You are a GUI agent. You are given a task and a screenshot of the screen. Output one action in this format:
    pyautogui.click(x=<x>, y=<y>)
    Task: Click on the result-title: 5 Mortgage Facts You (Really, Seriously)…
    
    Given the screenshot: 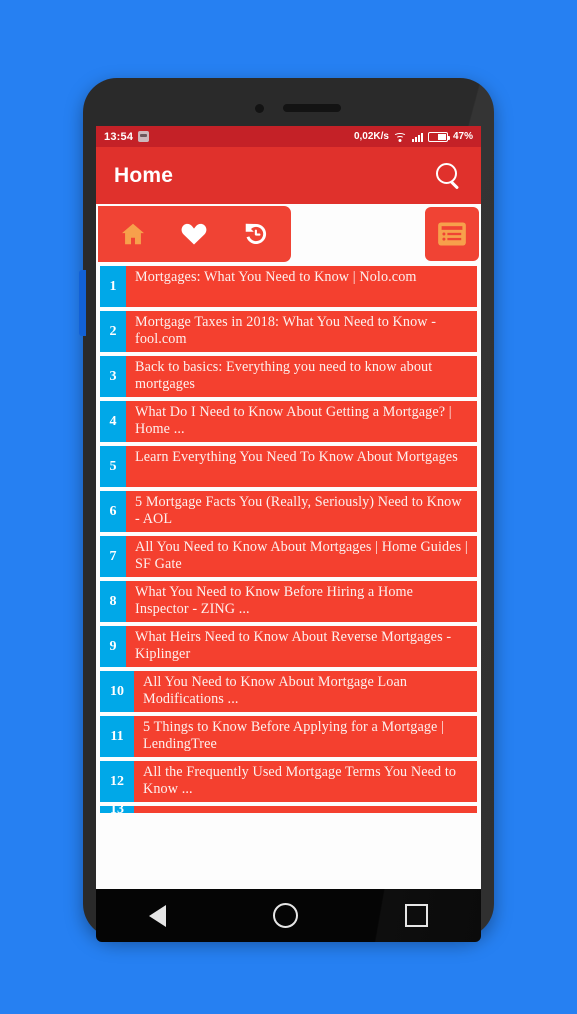 What is the action you would take?
    pyautogui.click(x=301, y=511)
    